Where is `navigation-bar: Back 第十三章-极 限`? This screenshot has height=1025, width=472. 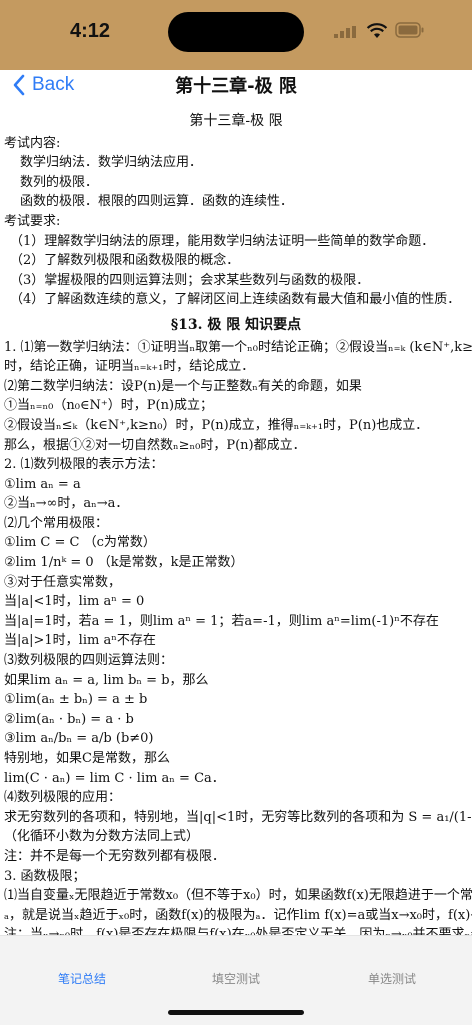
navigation-bar: Back 第十三章-极 限 is located at coordinates (236, 85).